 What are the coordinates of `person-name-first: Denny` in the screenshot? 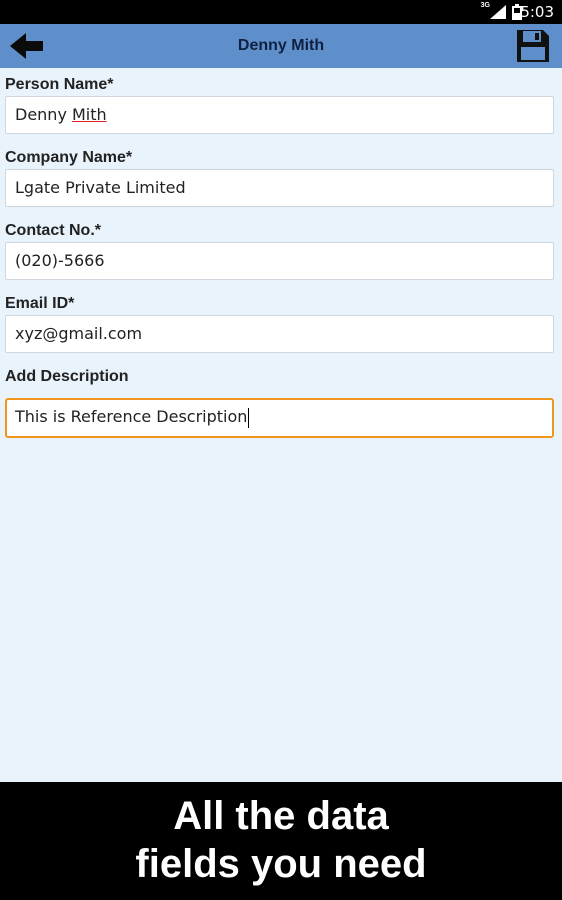 It's located at (43, 114).